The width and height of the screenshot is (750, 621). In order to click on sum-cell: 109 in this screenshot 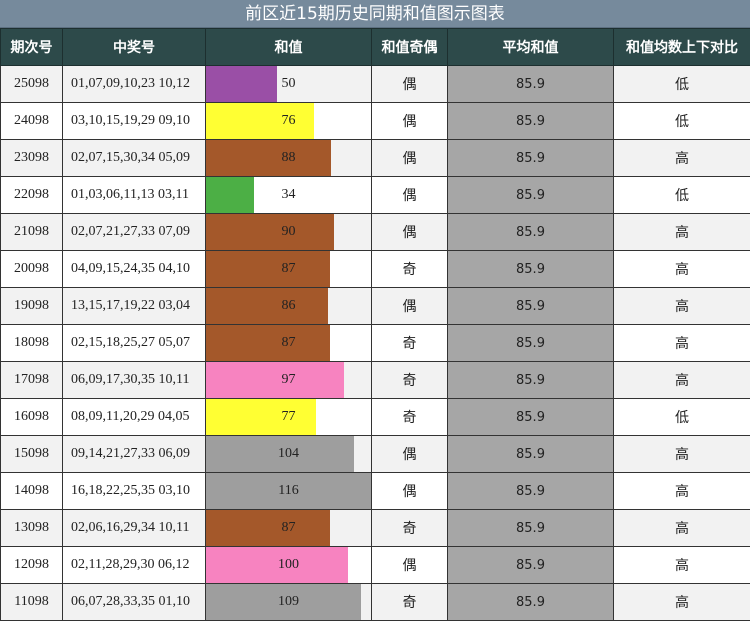, I will do `click(289, 602)`.